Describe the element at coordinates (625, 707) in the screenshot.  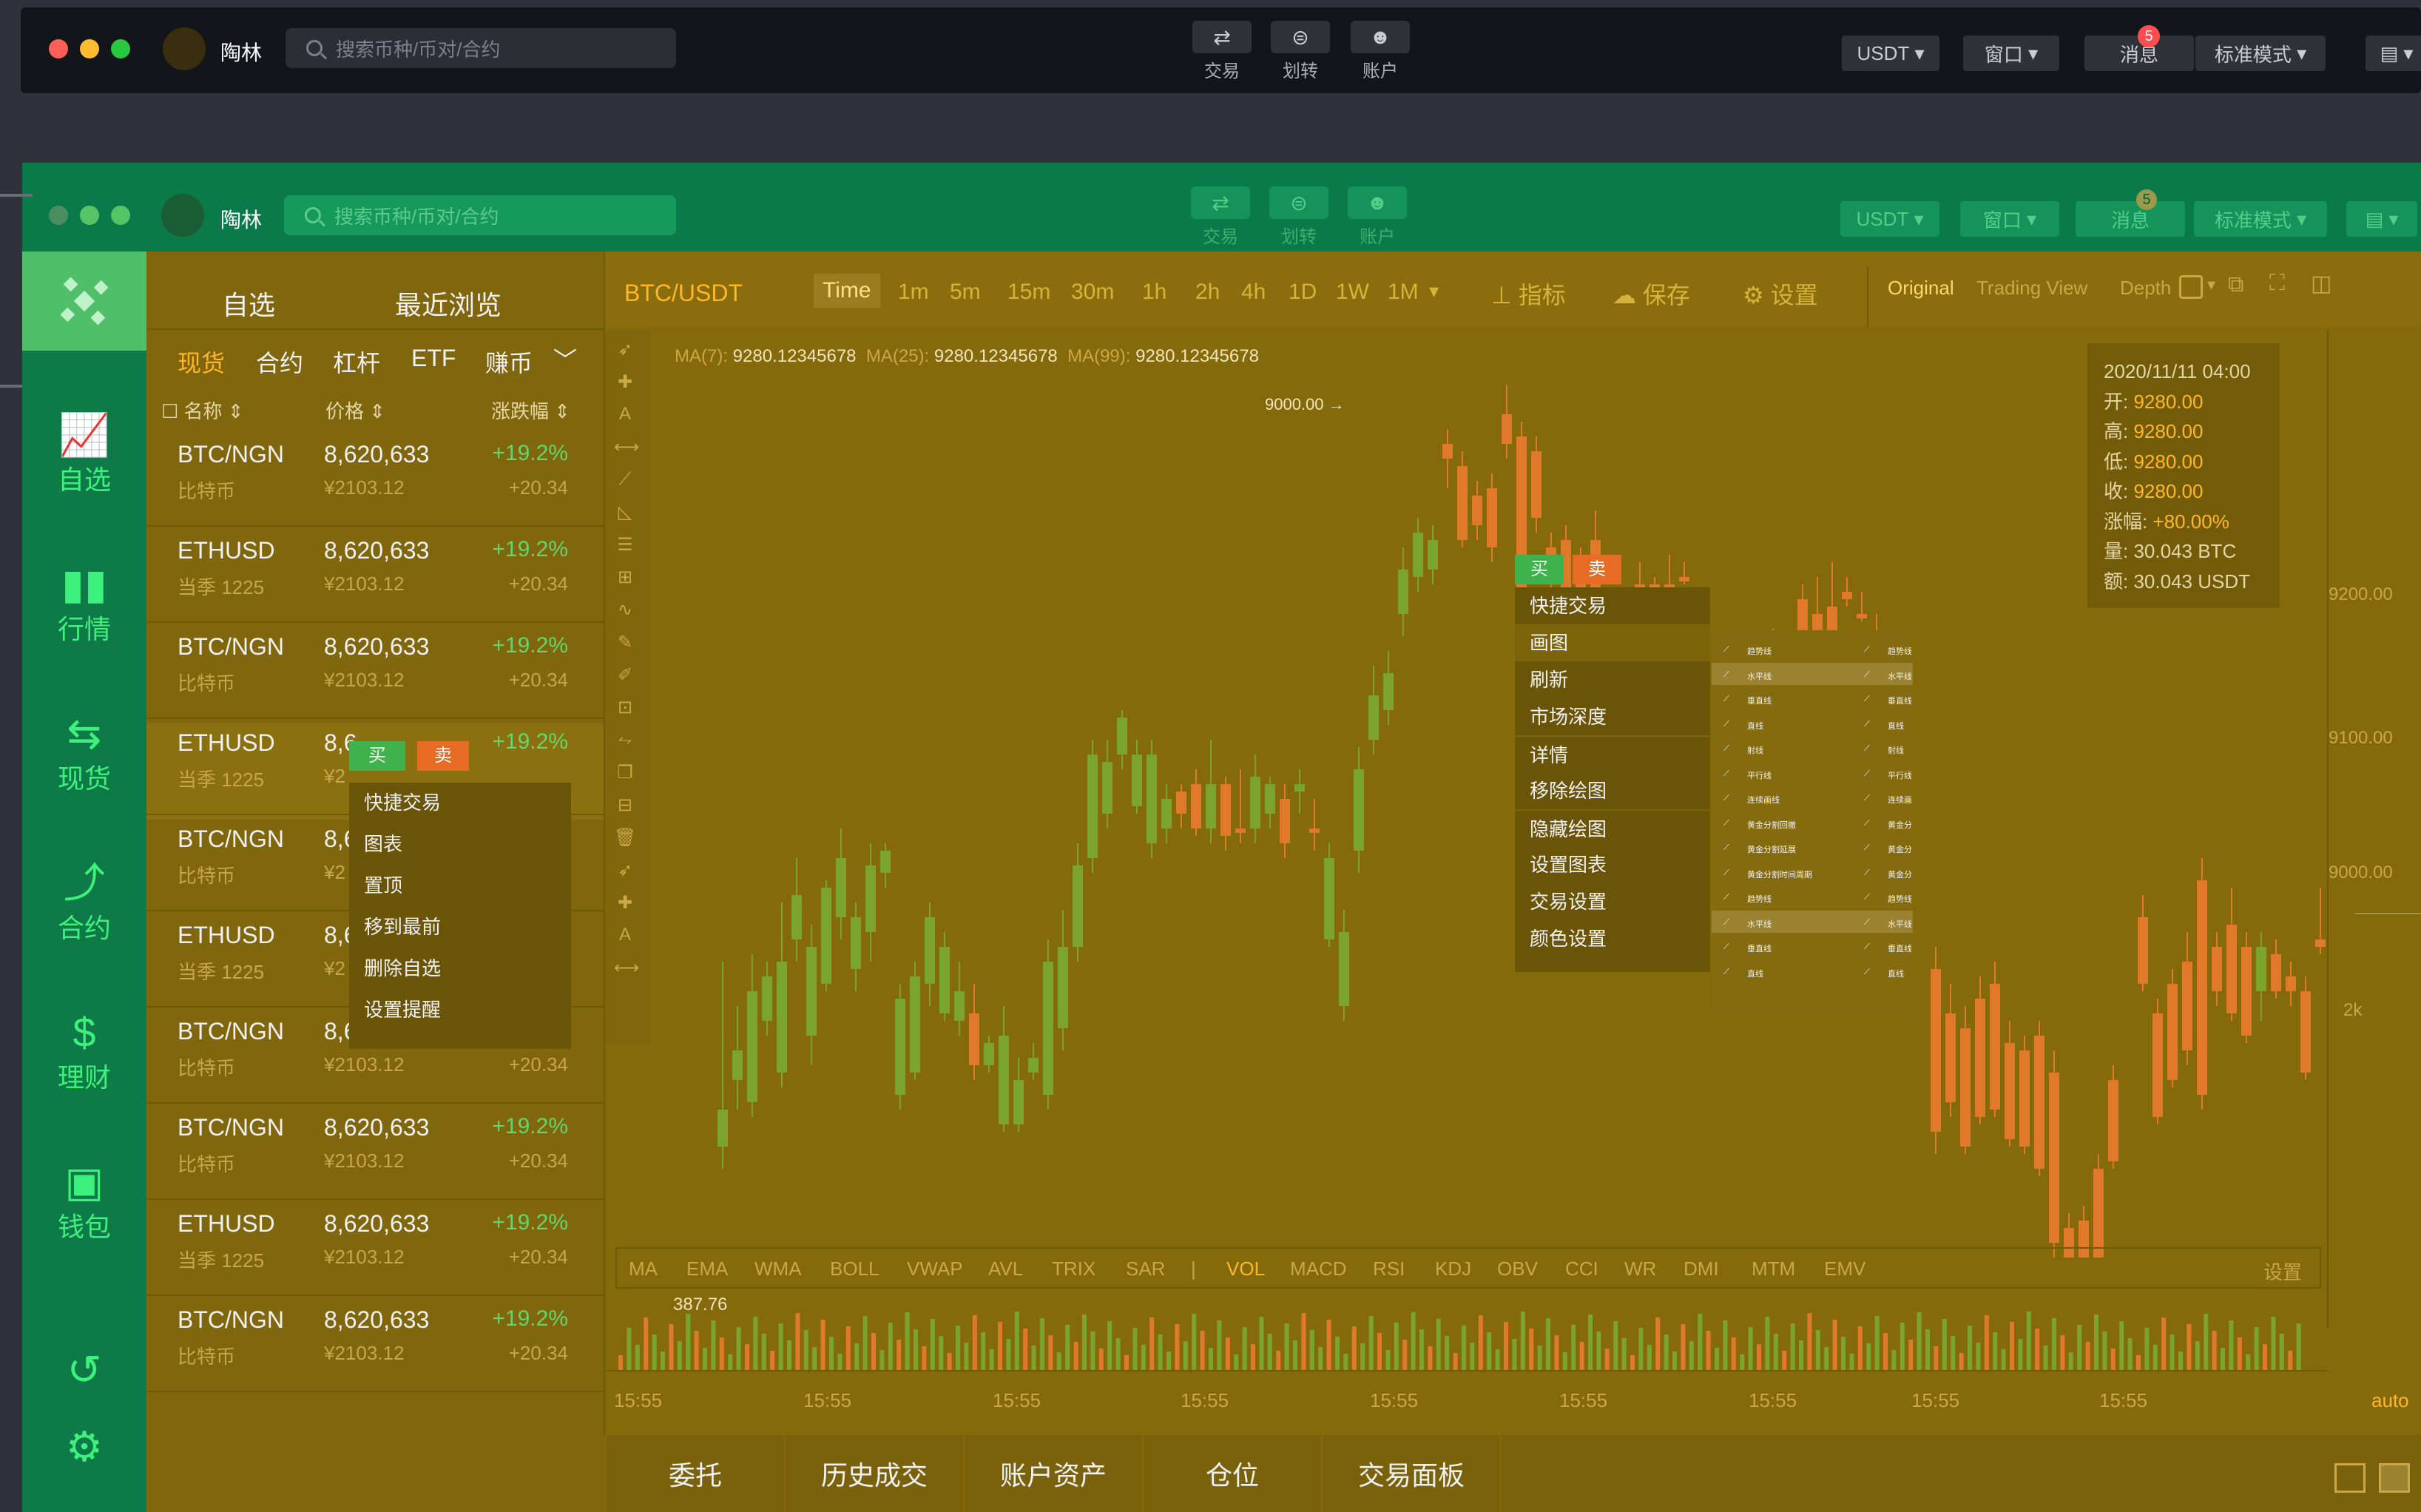
I see `lock-icon: ⊡` at that location.